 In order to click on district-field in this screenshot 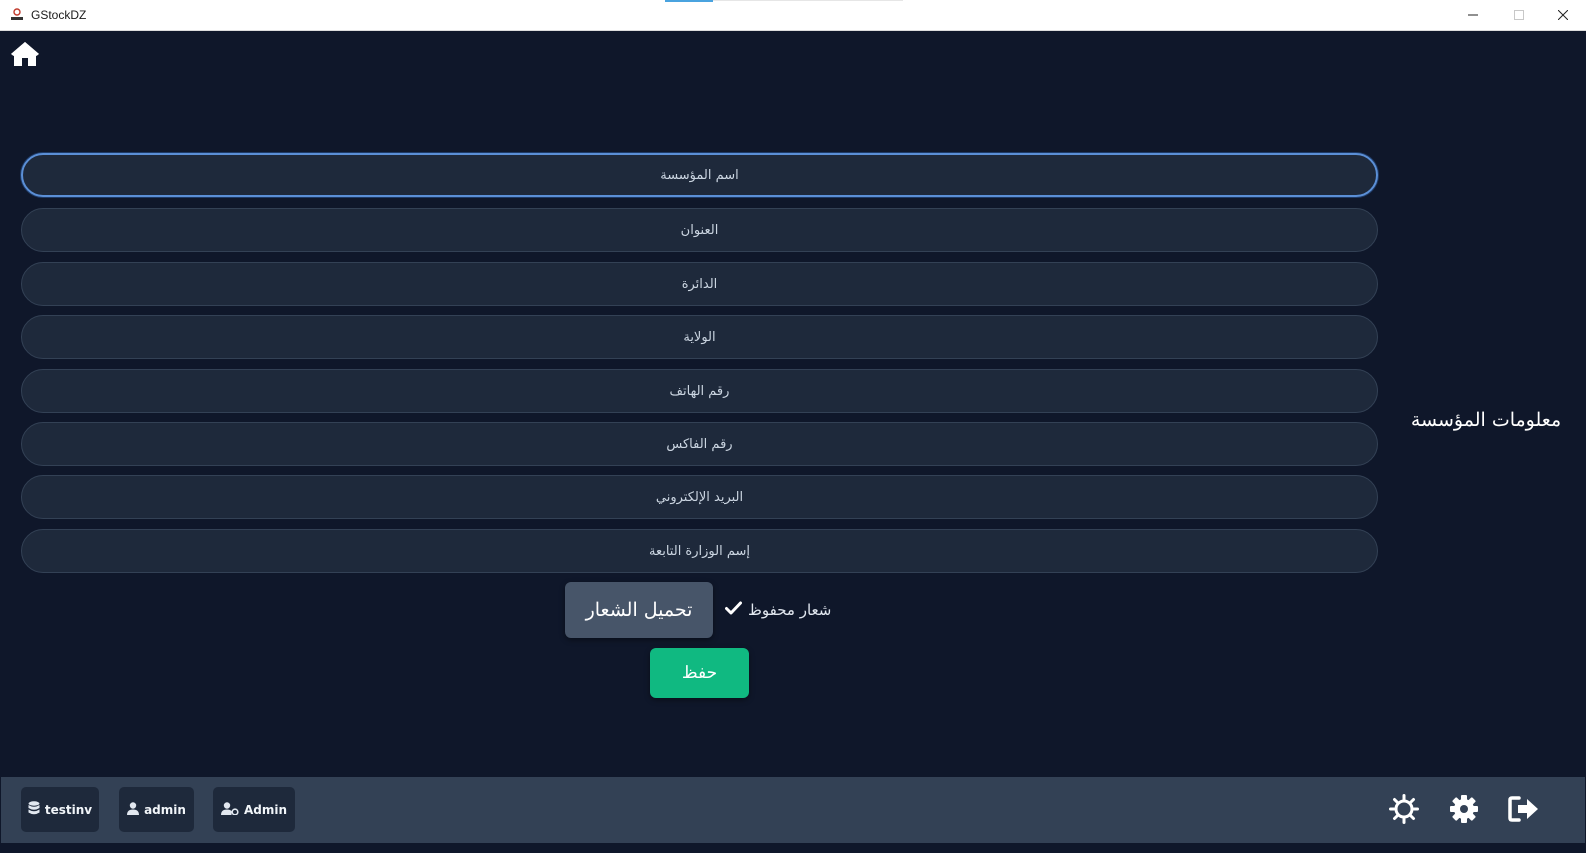, I will do `click(699, 284)`.